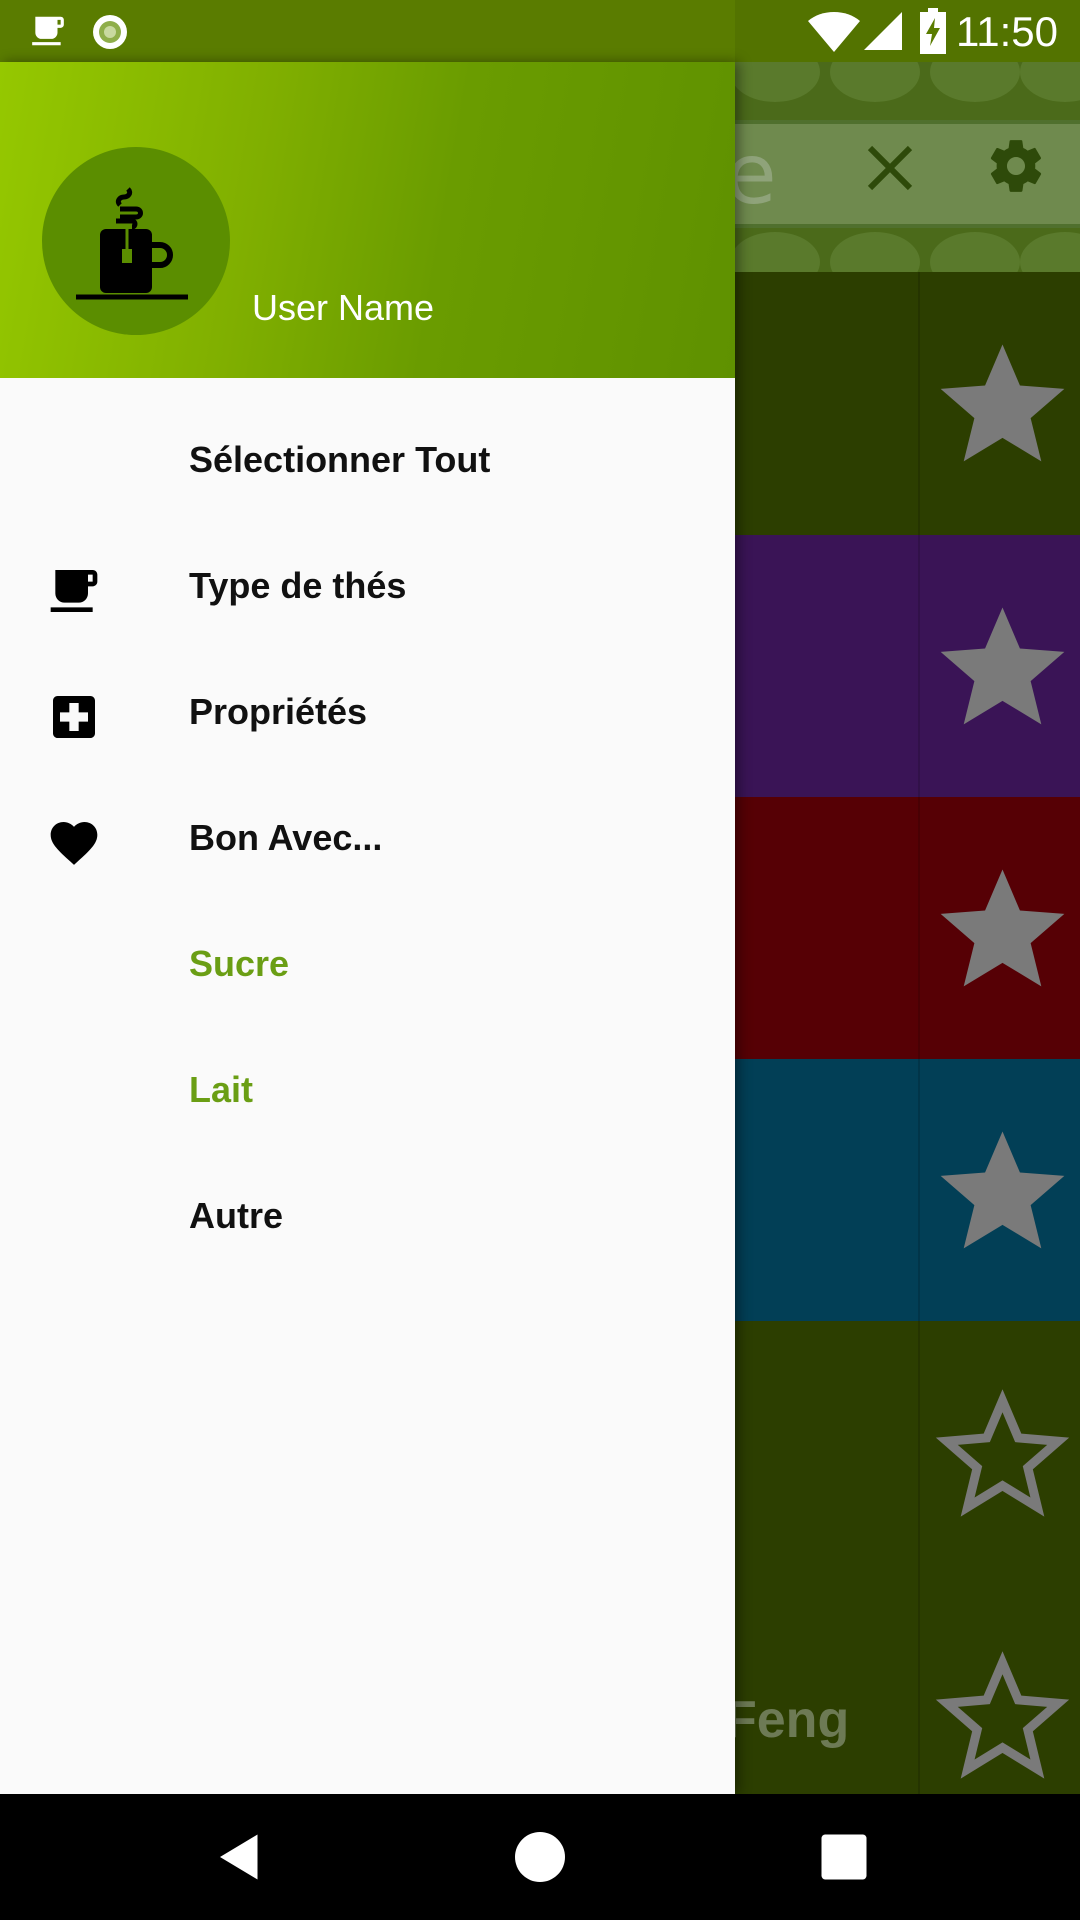  Describe the element at coordinates (298, 585) in the screenshot. I see `menu-item-label: Type de thés` at that location.